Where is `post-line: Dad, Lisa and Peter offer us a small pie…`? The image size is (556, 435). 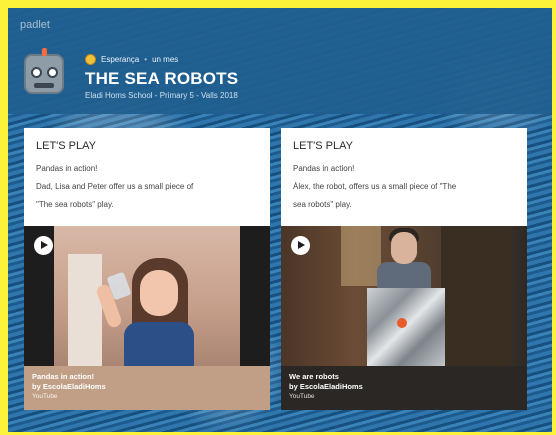 post-line: Dad, Lisa and Peter offer us a small pie… is located at coordinates (115, 186).